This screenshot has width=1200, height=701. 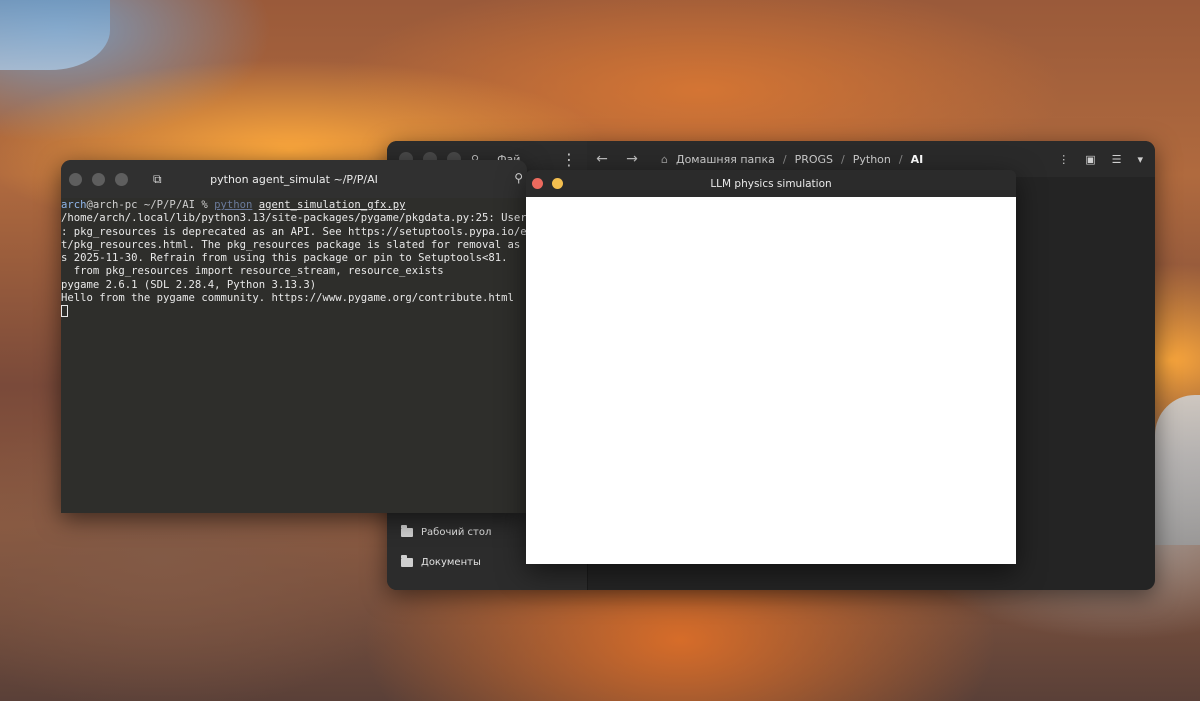 What do you see at coordinates (121, 179) in the screenshot?
I see `terminal-maximize-button` at bounding box center [121, 179].